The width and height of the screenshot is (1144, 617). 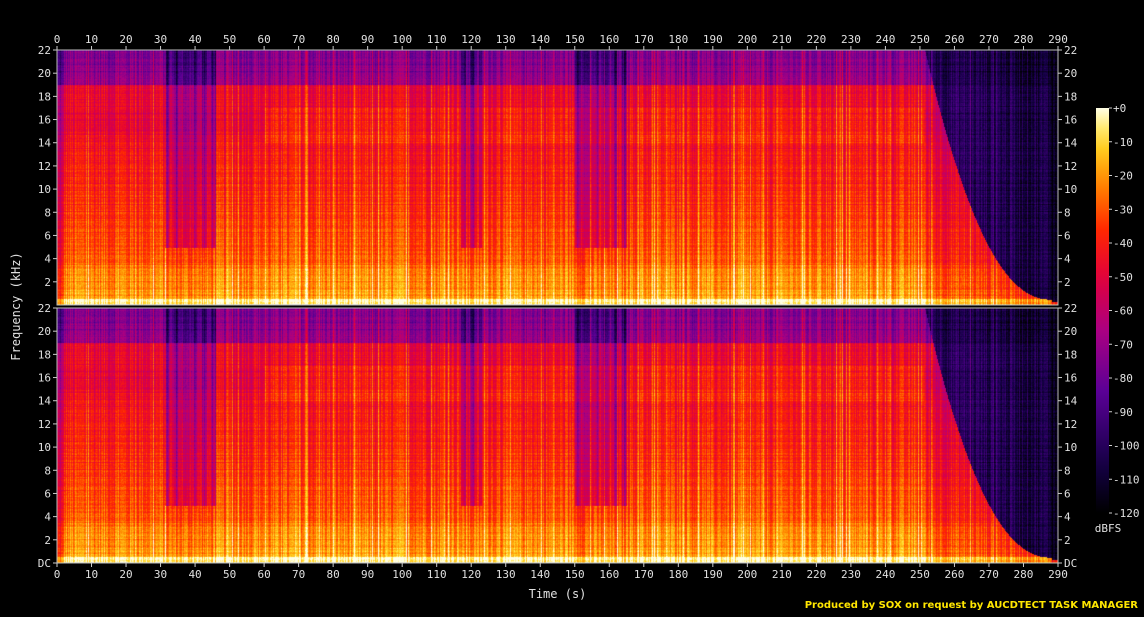 I want to click on x-tick-label-top: 120, so click(x=471, y=39).